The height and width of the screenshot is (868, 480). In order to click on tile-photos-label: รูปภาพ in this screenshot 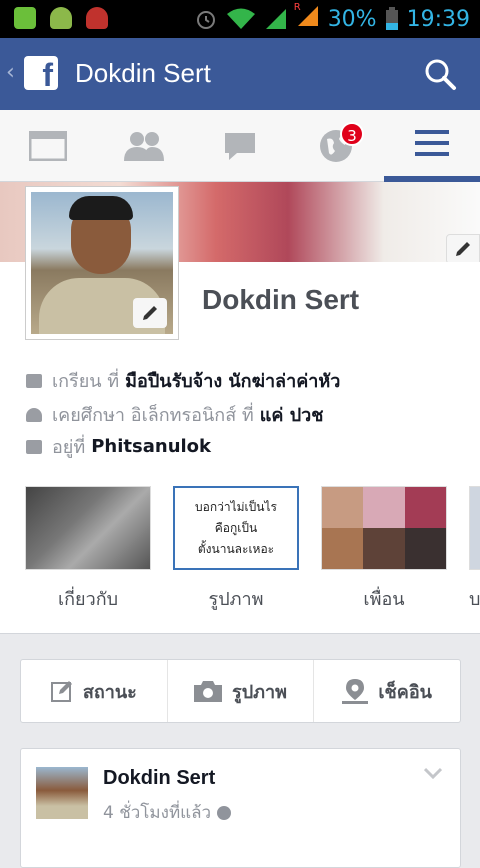, I will do `click(236, 599)`.